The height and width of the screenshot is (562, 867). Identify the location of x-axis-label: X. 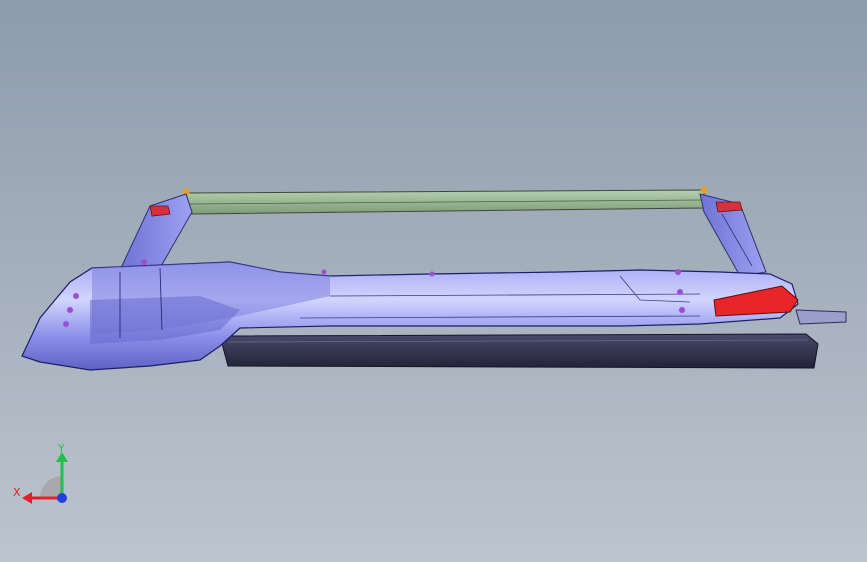
(17, 492).